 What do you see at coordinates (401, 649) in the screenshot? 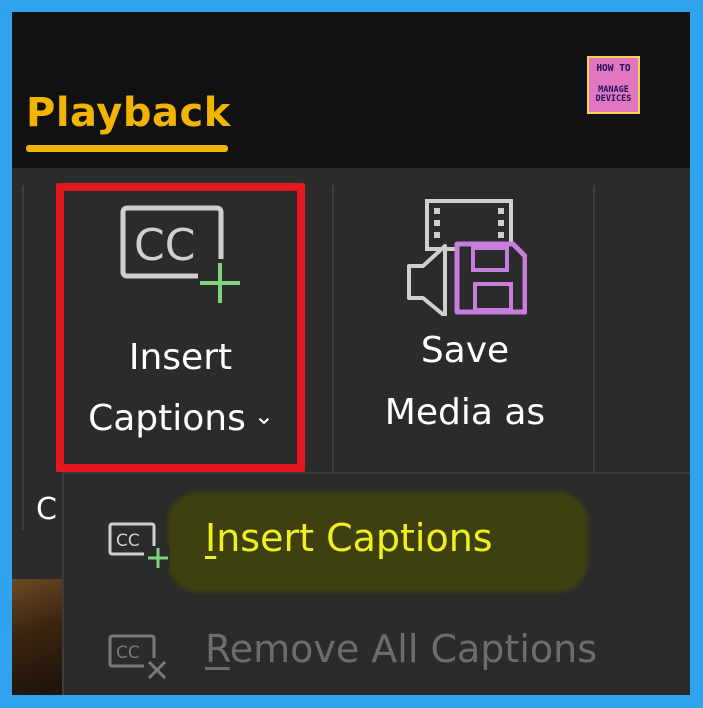
I see `menu-item-remove-all-captions-label: Remove All Captions` at bounding box center [401, 649].